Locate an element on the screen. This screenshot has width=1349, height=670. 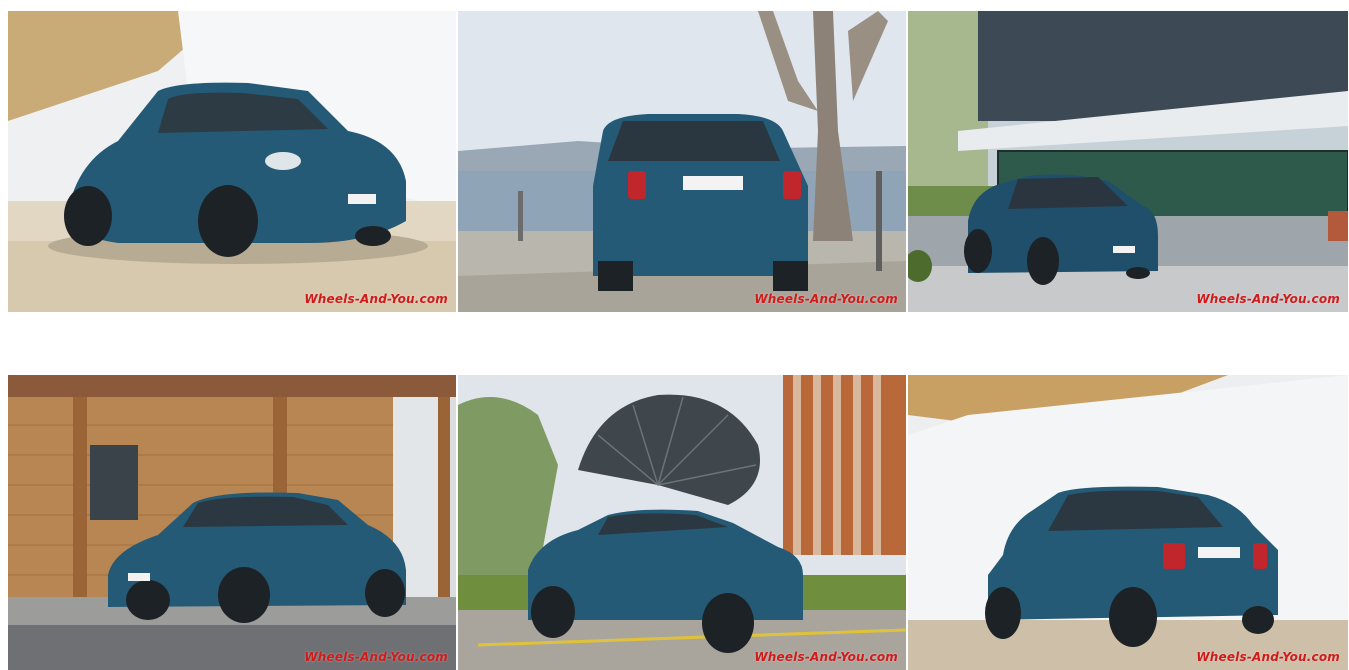
gallery-photo-2: Wheels-And-You.com is located at coordinates (682, 161).